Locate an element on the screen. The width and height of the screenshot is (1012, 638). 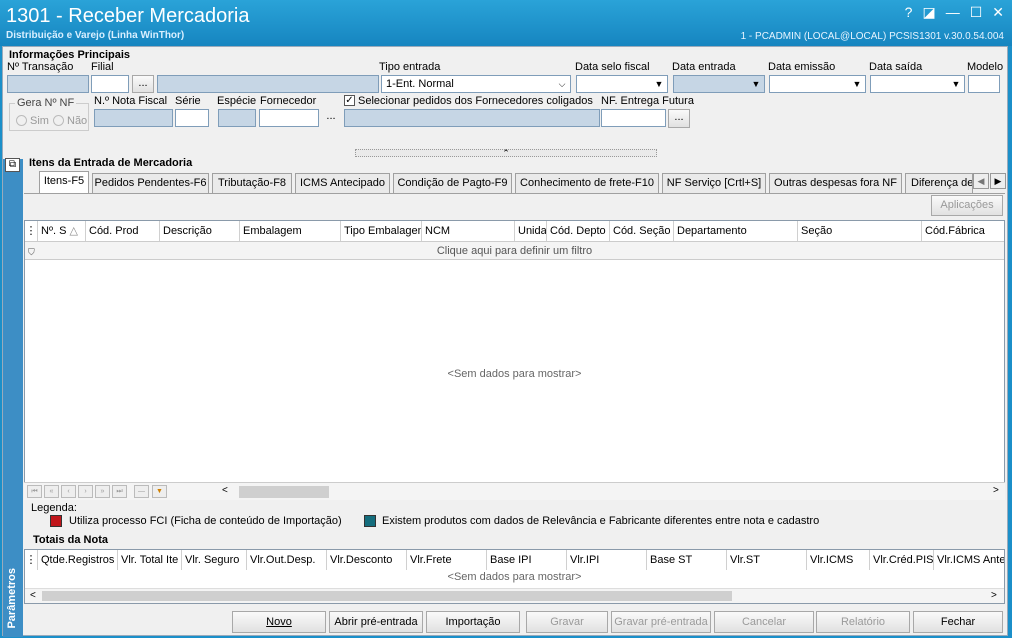
tab-outras-despesas: Outras despesas fora NF is located at coordinates (835, 183).